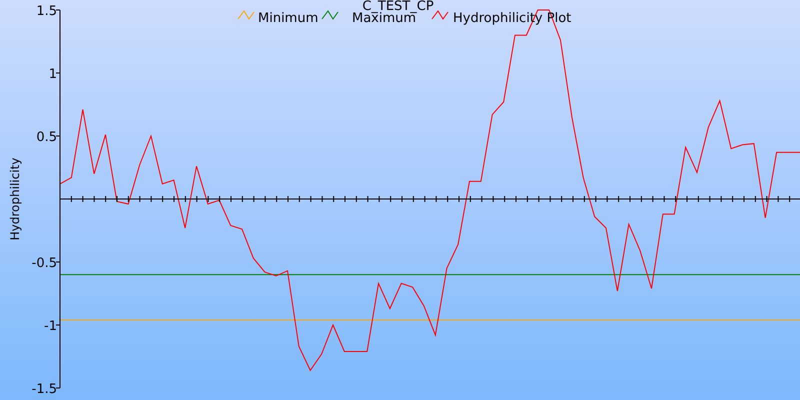  Describe the element at coordinates (288, 18) in the screenshot. I see `legend-label: Minimum` at that location.